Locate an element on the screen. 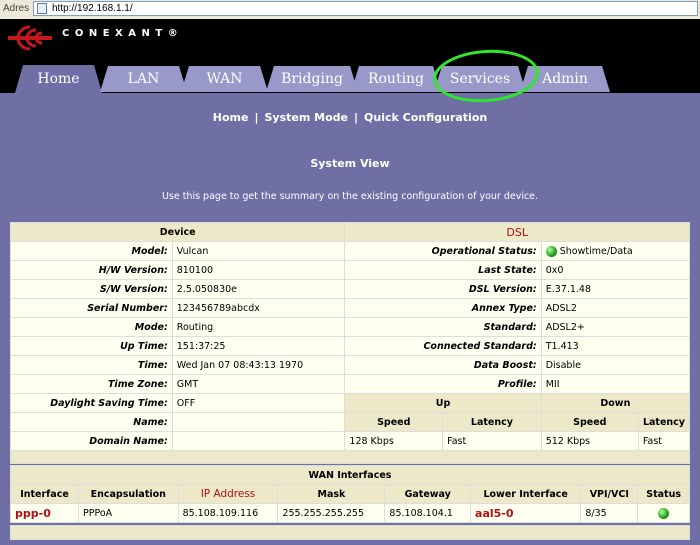 Image resolution: width=700 pixels, height=545 pixels. dsl-value: T1.413 is located at coordinates (615, 346).